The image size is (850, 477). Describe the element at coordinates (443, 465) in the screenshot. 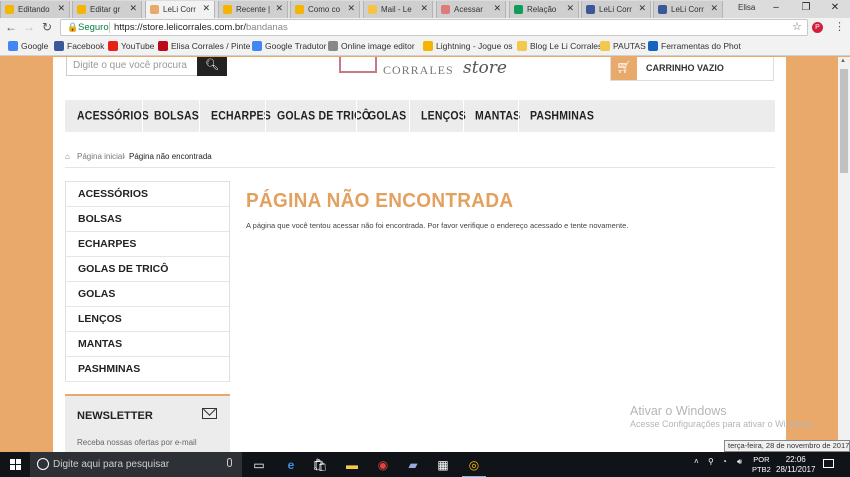

I see `calculator-icon: ▦` at that location.